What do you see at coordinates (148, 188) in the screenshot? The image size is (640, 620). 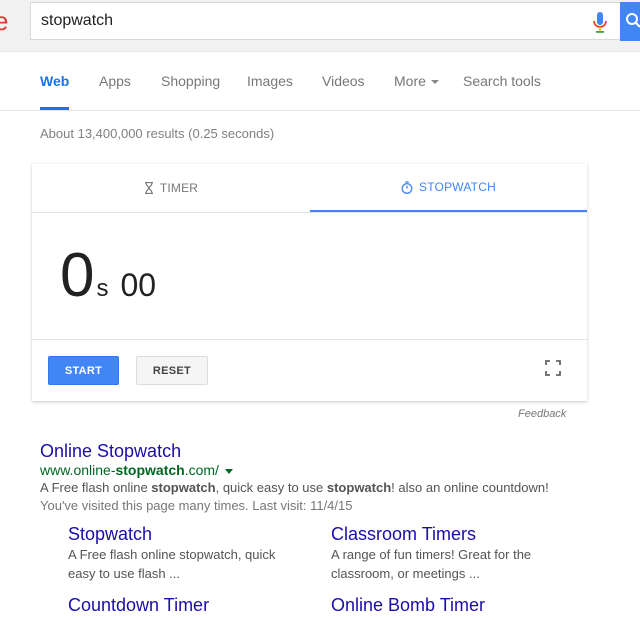 I see `hourglass-icon` at bounding box center [148, 188].